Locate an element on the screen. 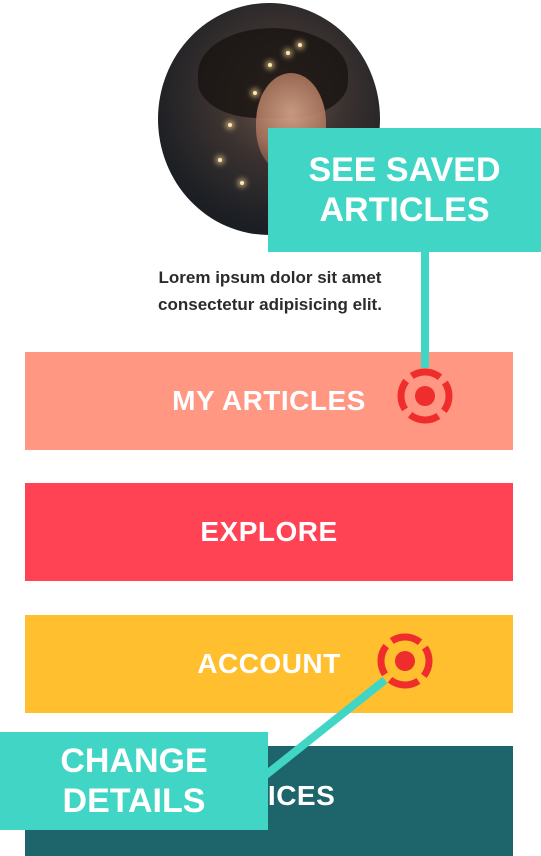 The image size is (541, 856). my-articles-label: MY ARTICLES is located at coordinates (269, 400).